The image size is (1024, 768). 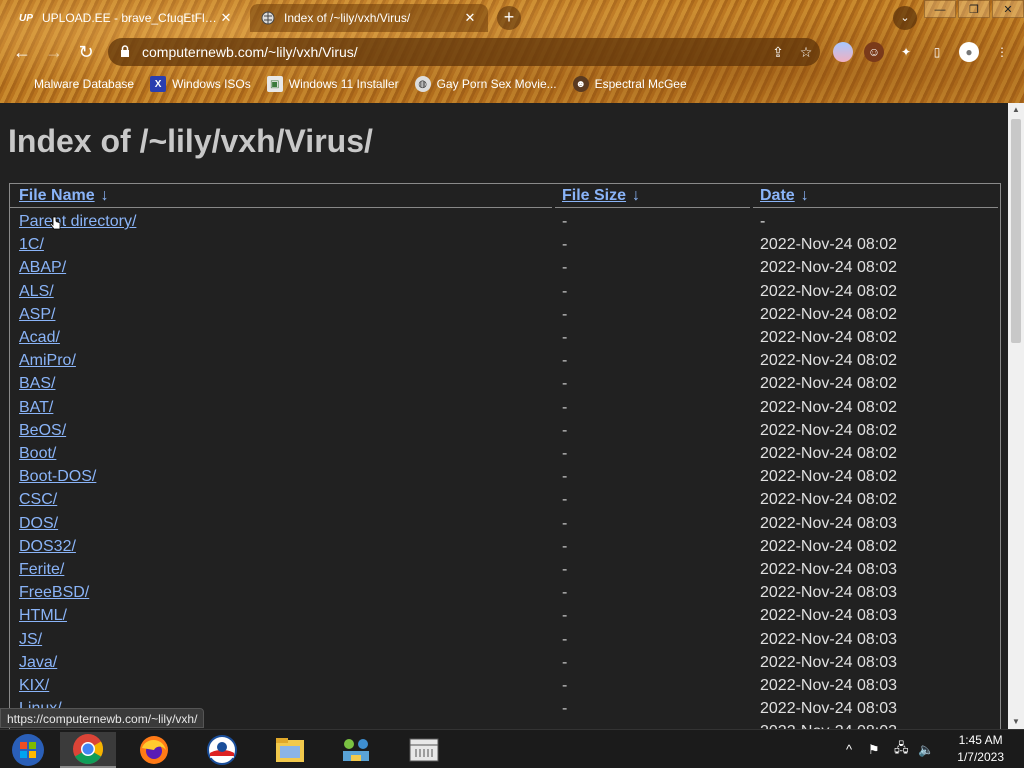 I want to click on flag-icon: ⚑, so click(x=874, y=749).